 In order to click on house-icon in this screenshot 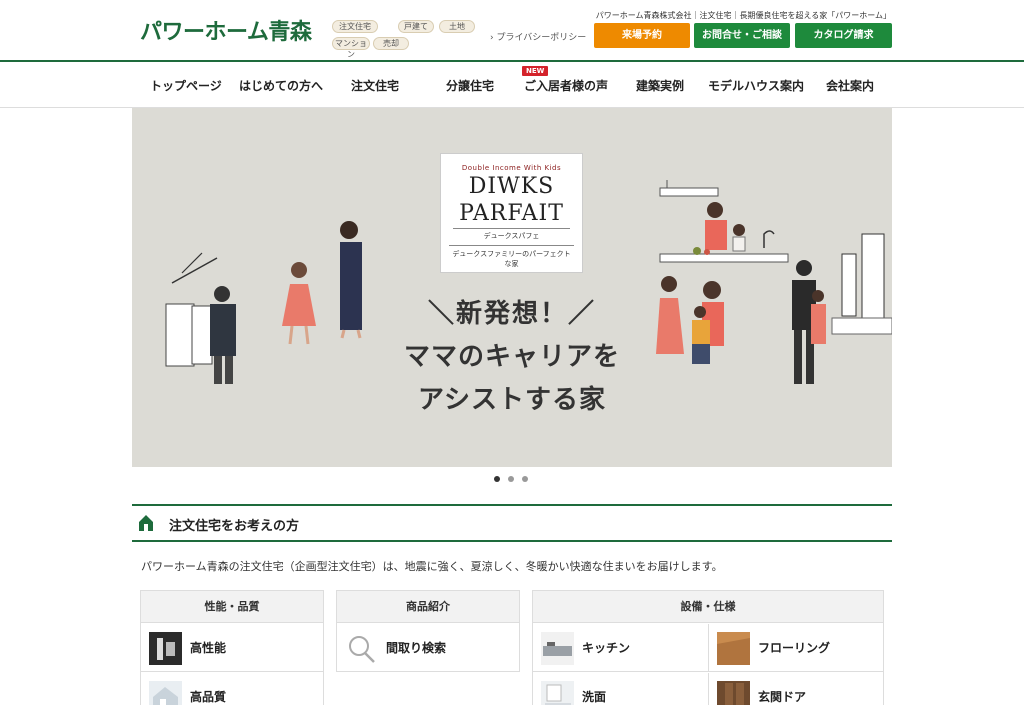, I will do `click(146, 523)`.